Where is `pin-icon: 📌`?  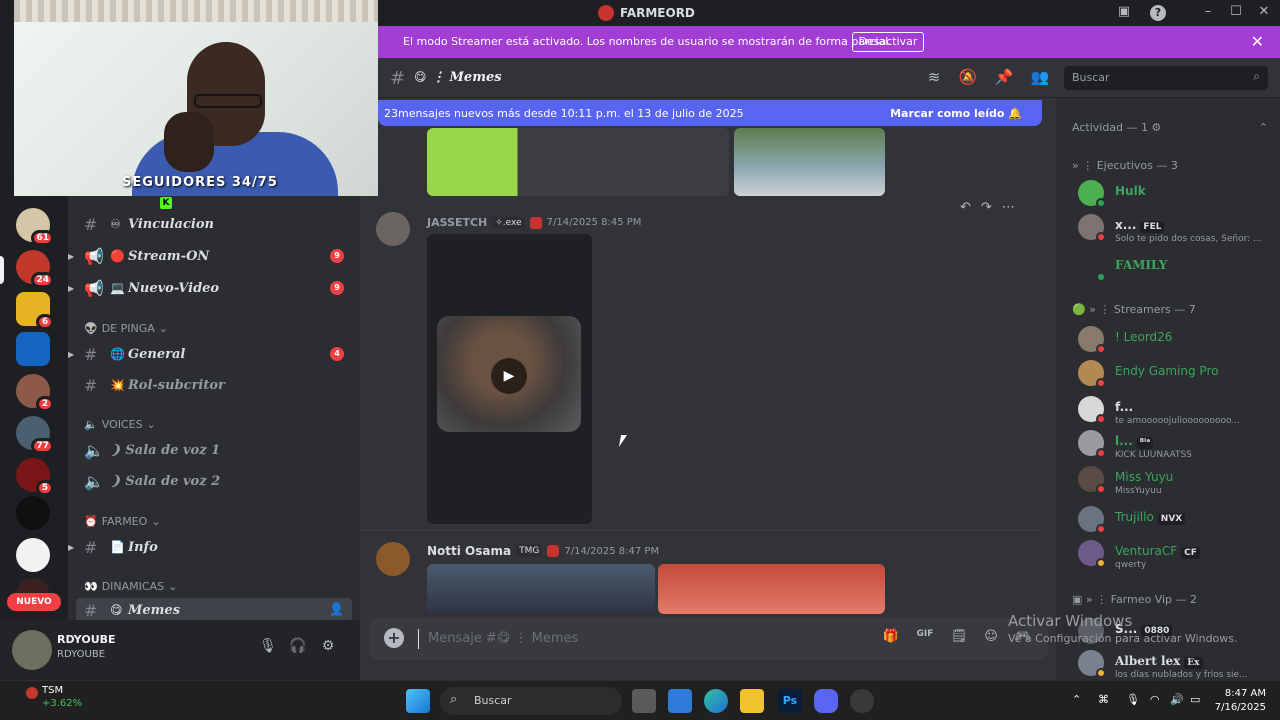
pin-icon: 📌 is located at coordinates (1004, 78).